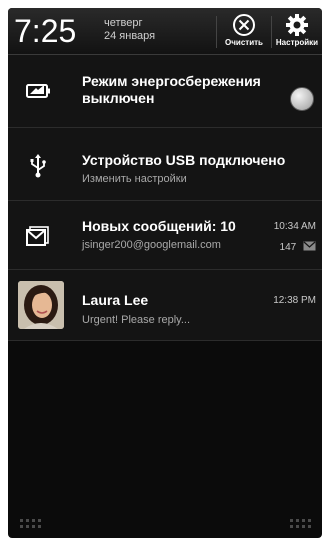  What do you see at coordinates (159, 226) in the screenshot?
I see `notification-title: Новых сообщений: 10` at bounding box center [159, 226].